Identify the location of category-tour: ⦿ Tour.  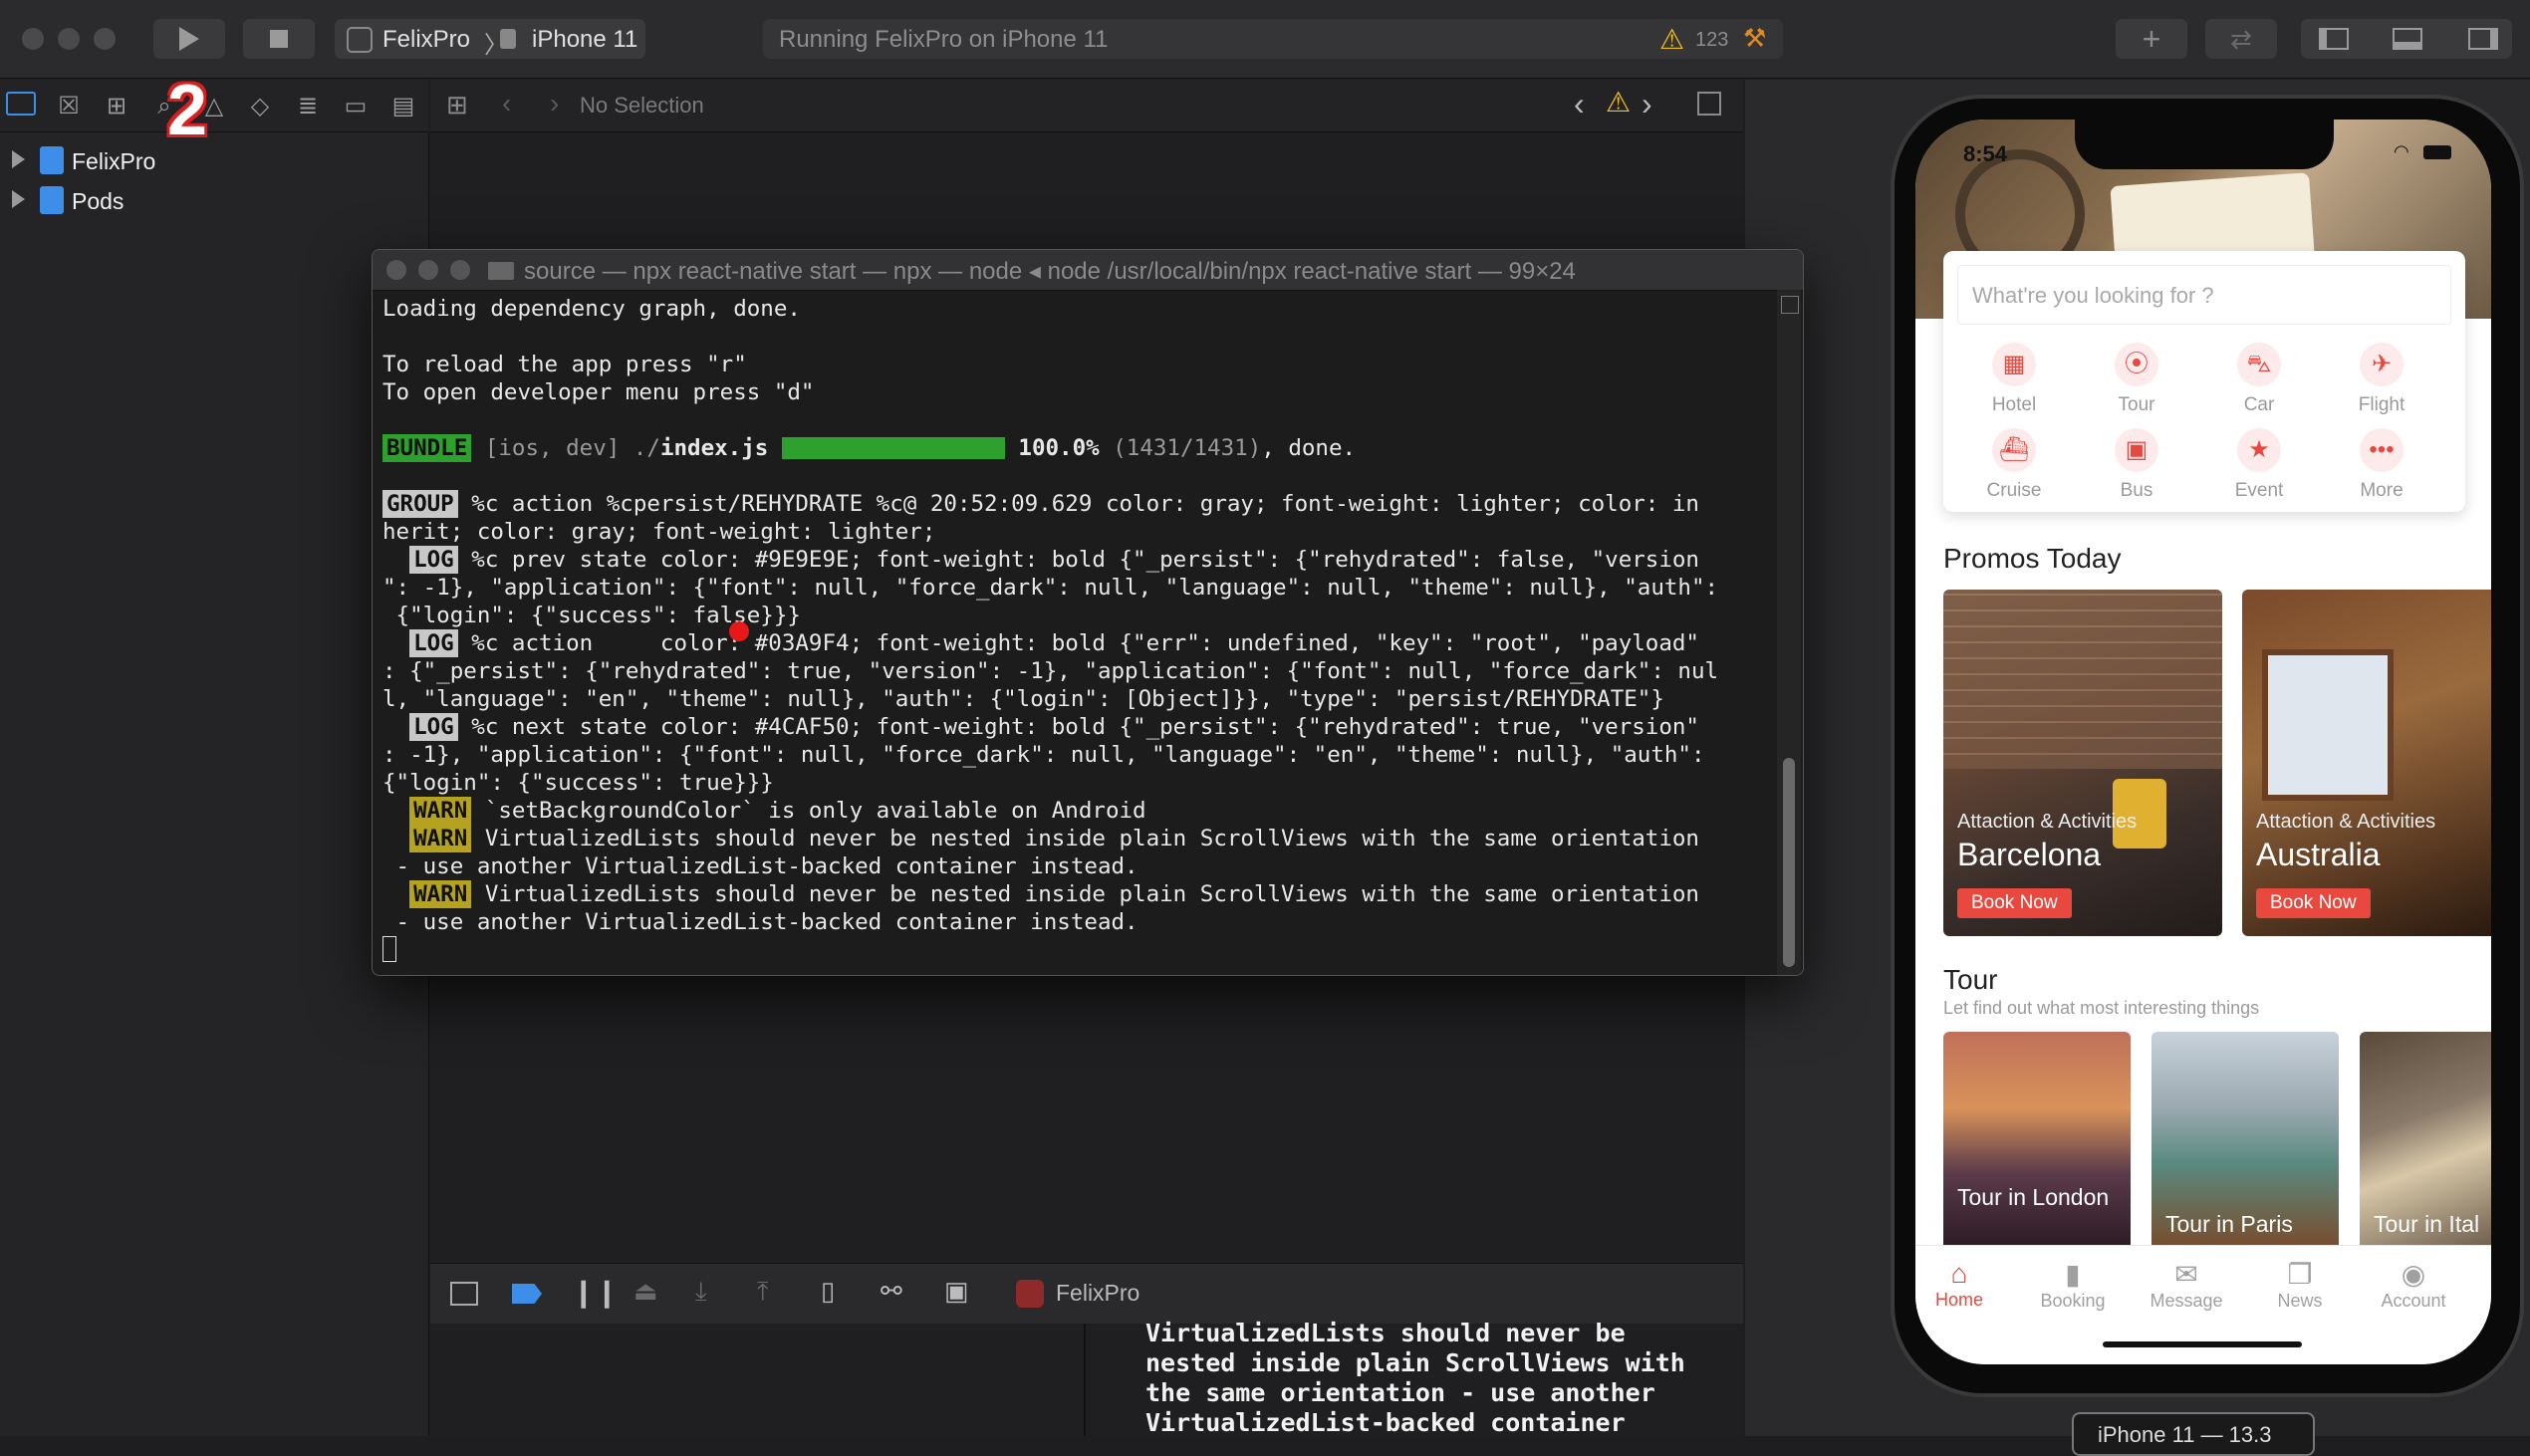
(2136, 379).